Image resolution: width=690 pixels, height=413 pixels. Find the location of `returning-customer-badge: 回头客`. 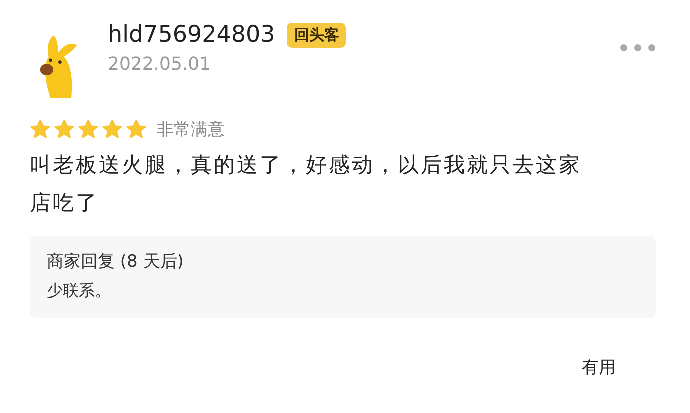

returning-customer-badge: 回头客 is located at coordinates (316, 35).